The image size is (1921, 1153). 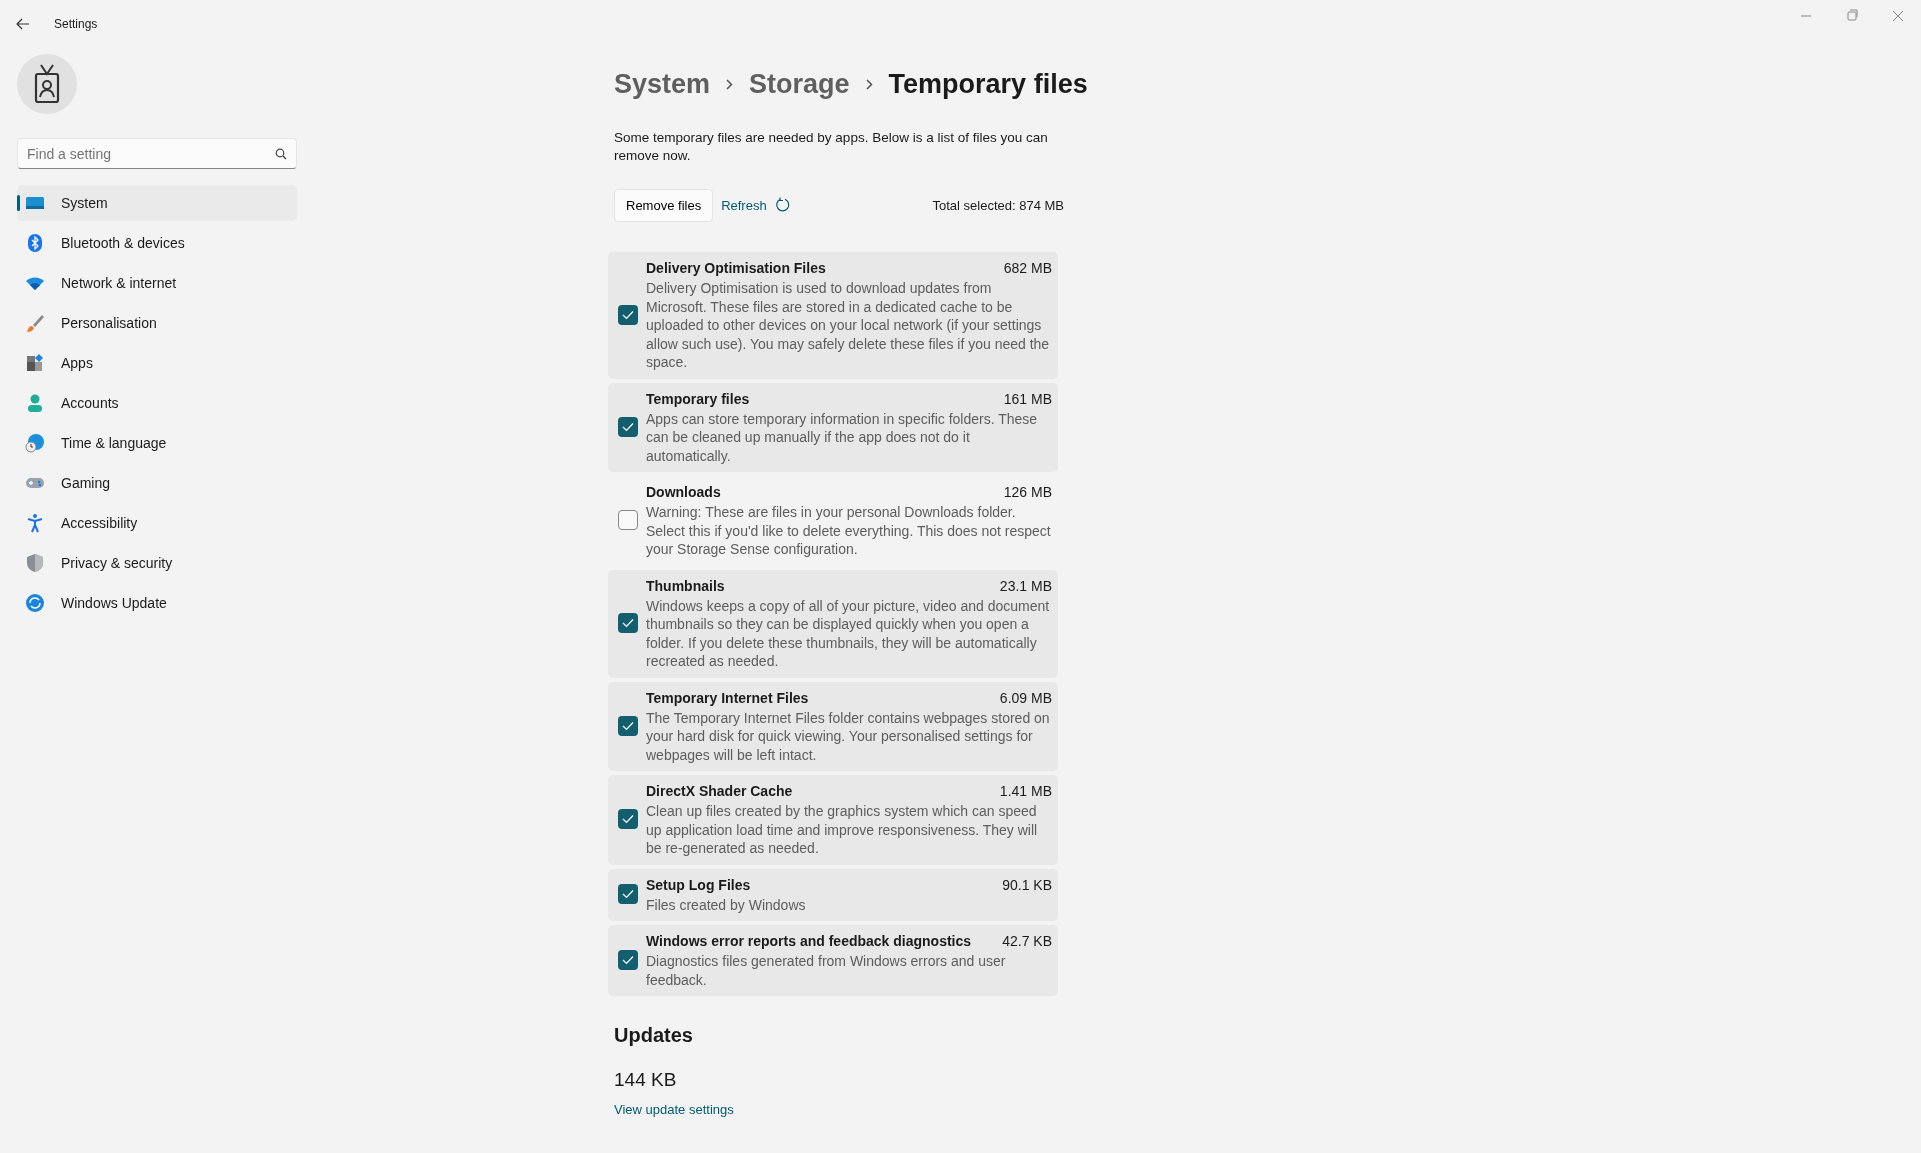 I want to click on file-category-row: DirectX Shader Cache 1.41 MB Clean up files created by the graphics system which can speed up application load time and improve responsiveness. They will be re-generated as needed., so click(x=833, y=820).